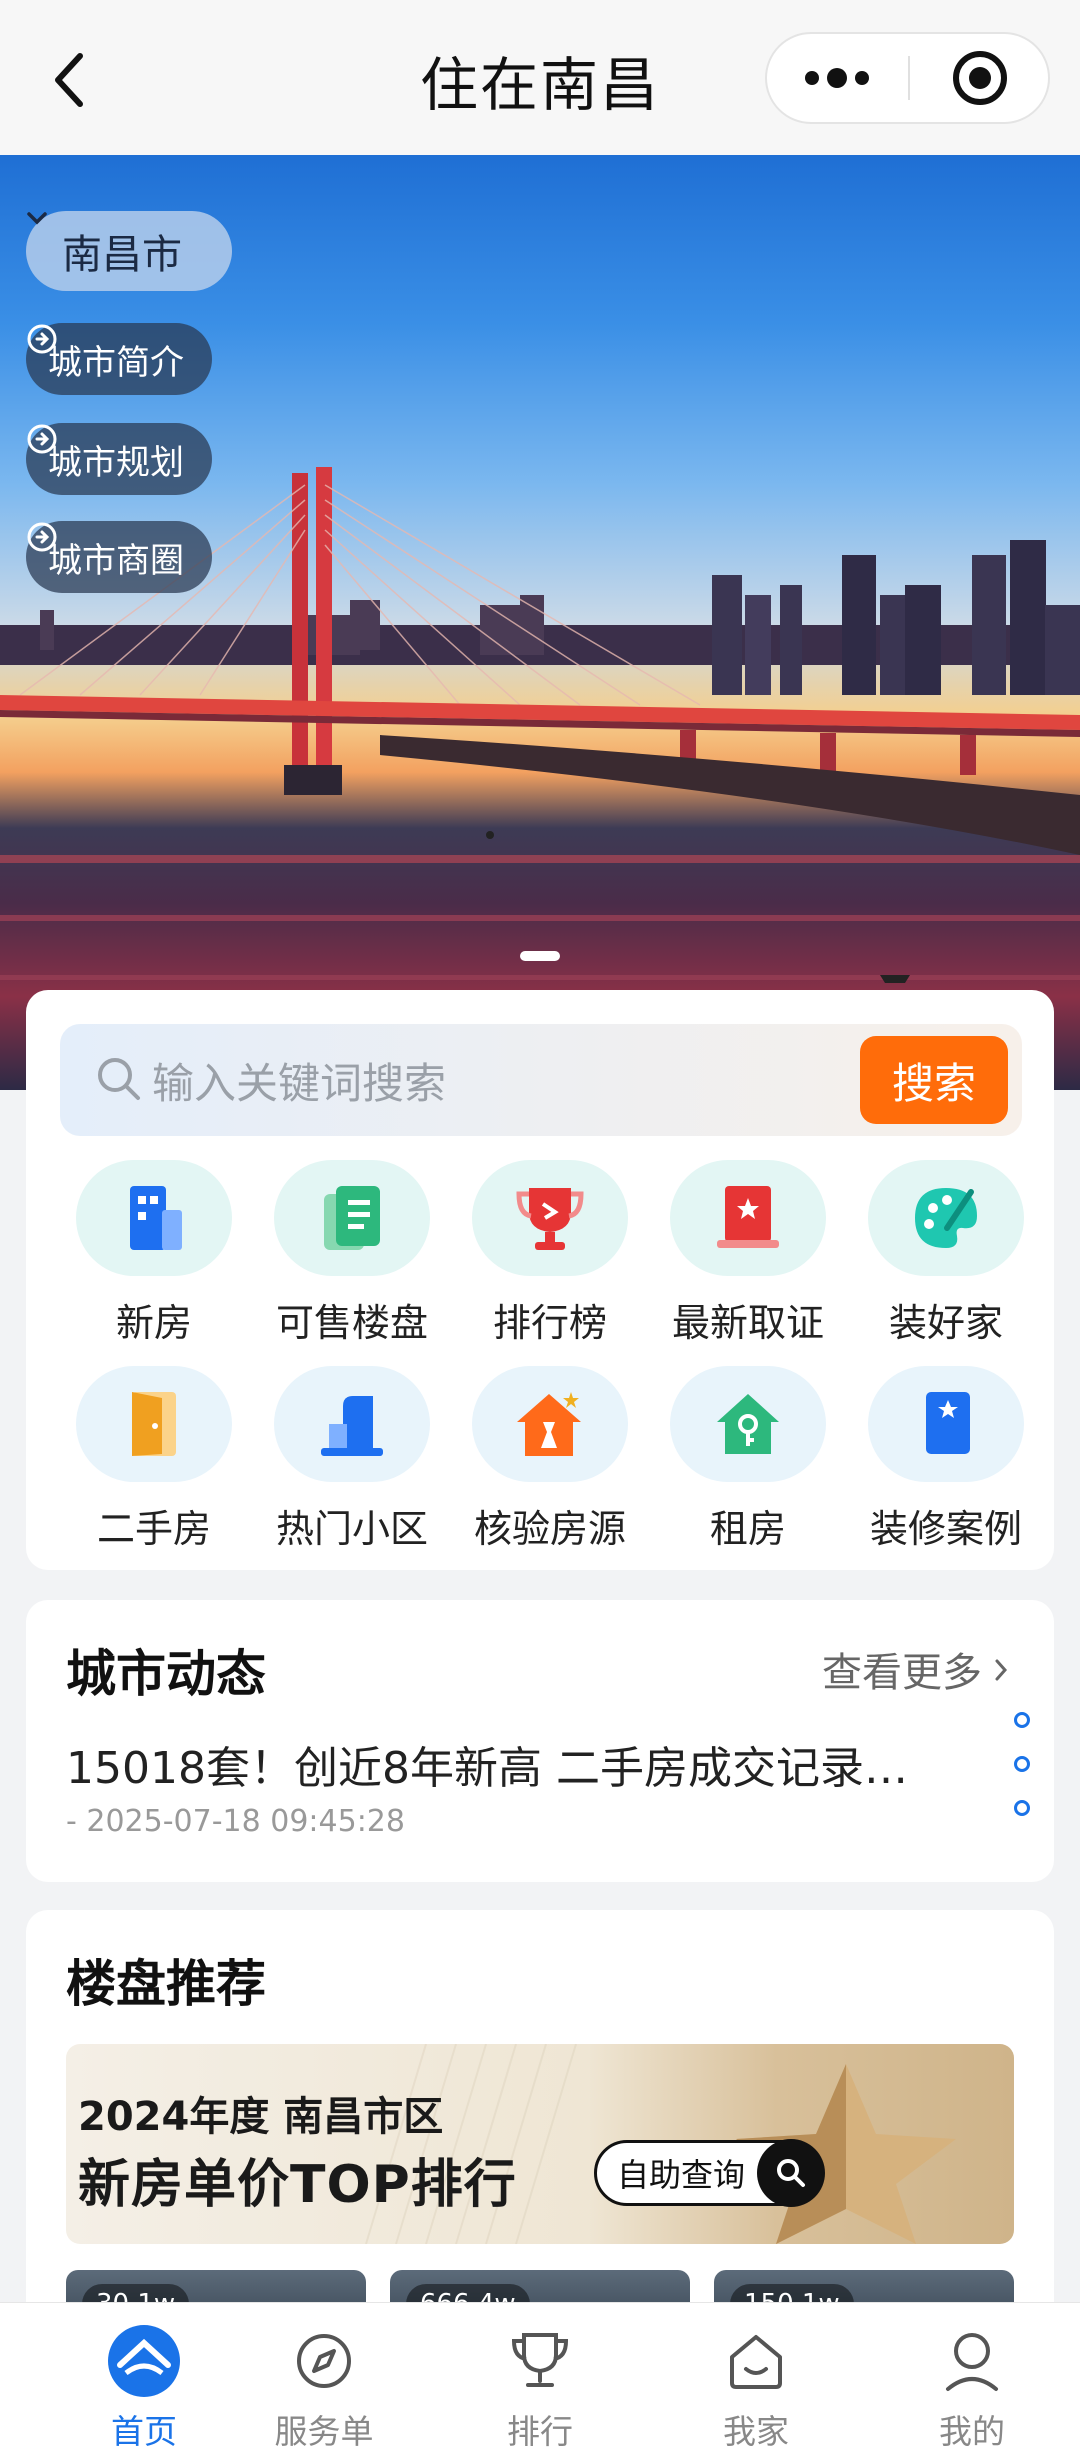 The image size is (1080, 2452). What do you see at coordinates (934, 1080) in the screenshot?
I see `search-button: 搜索` at bounding box center [934, 1080].